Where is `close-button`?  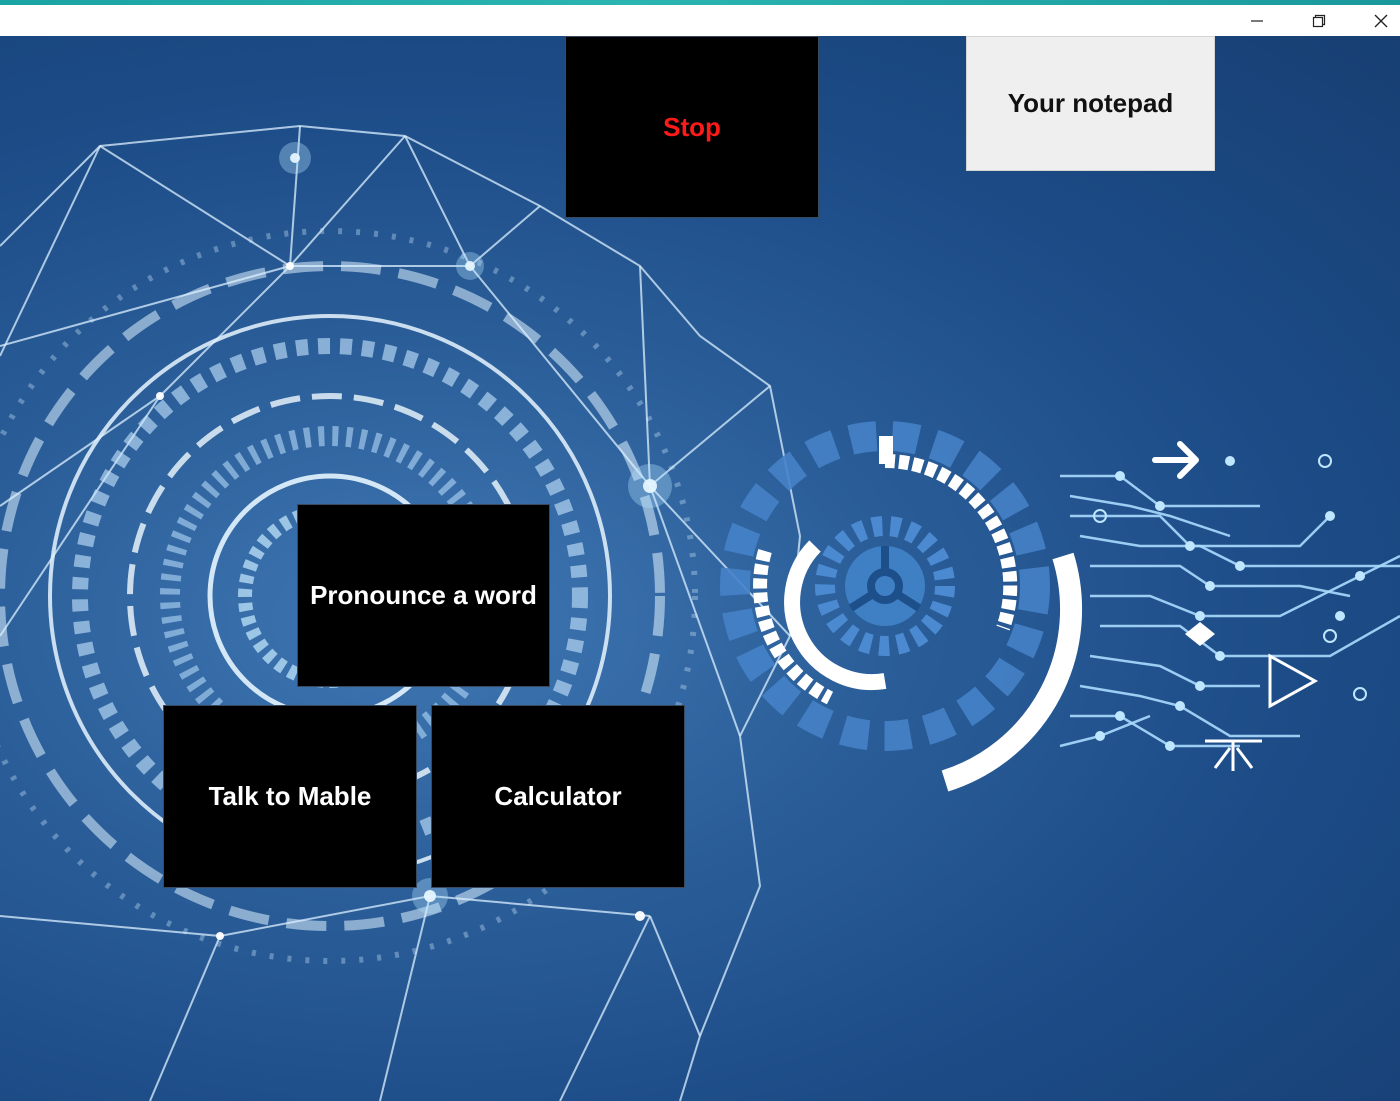
close-button is located at coordinates (1375, 20).